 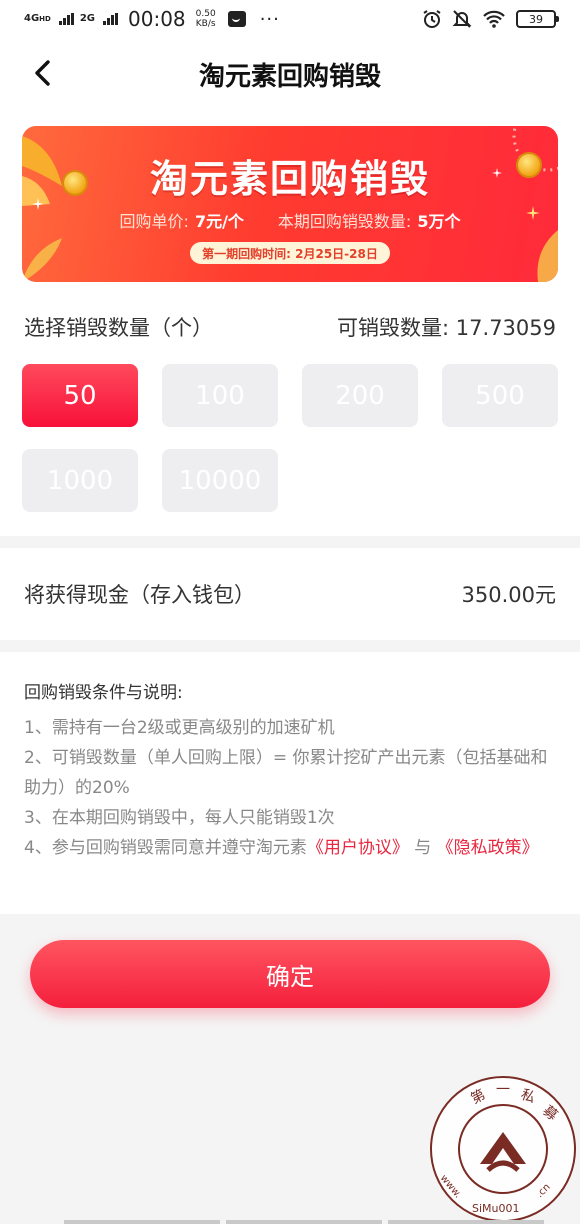 What do you see at coordinates (290, 19) in the screenshot?
I see `status-bar: 4GHD 2G 00:08 0.50 KB/s ··· 39` at bounding box center [290, 19].